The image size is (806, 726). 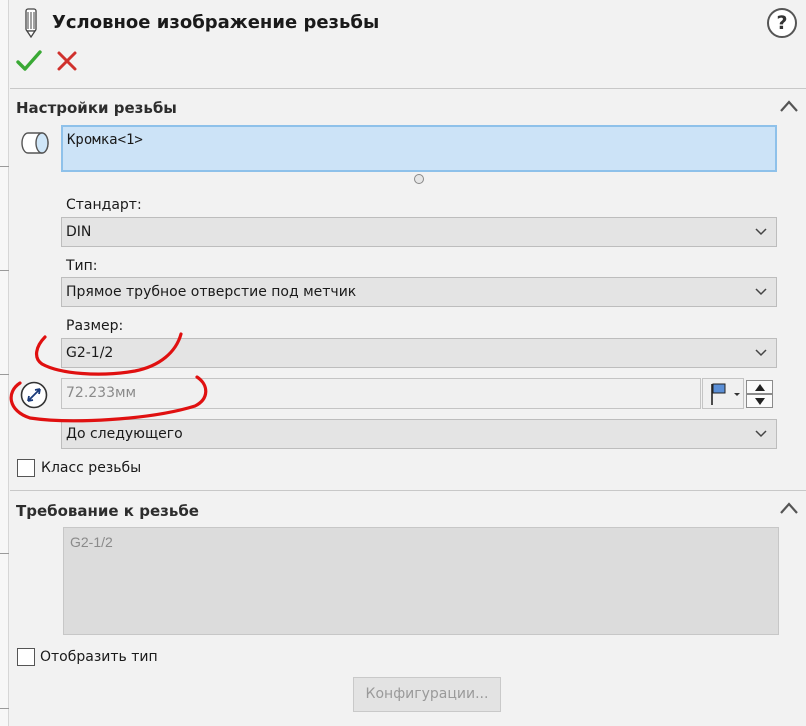 I want to click on thread-class-label: Класс резьбы, so click(x=91, y=468).